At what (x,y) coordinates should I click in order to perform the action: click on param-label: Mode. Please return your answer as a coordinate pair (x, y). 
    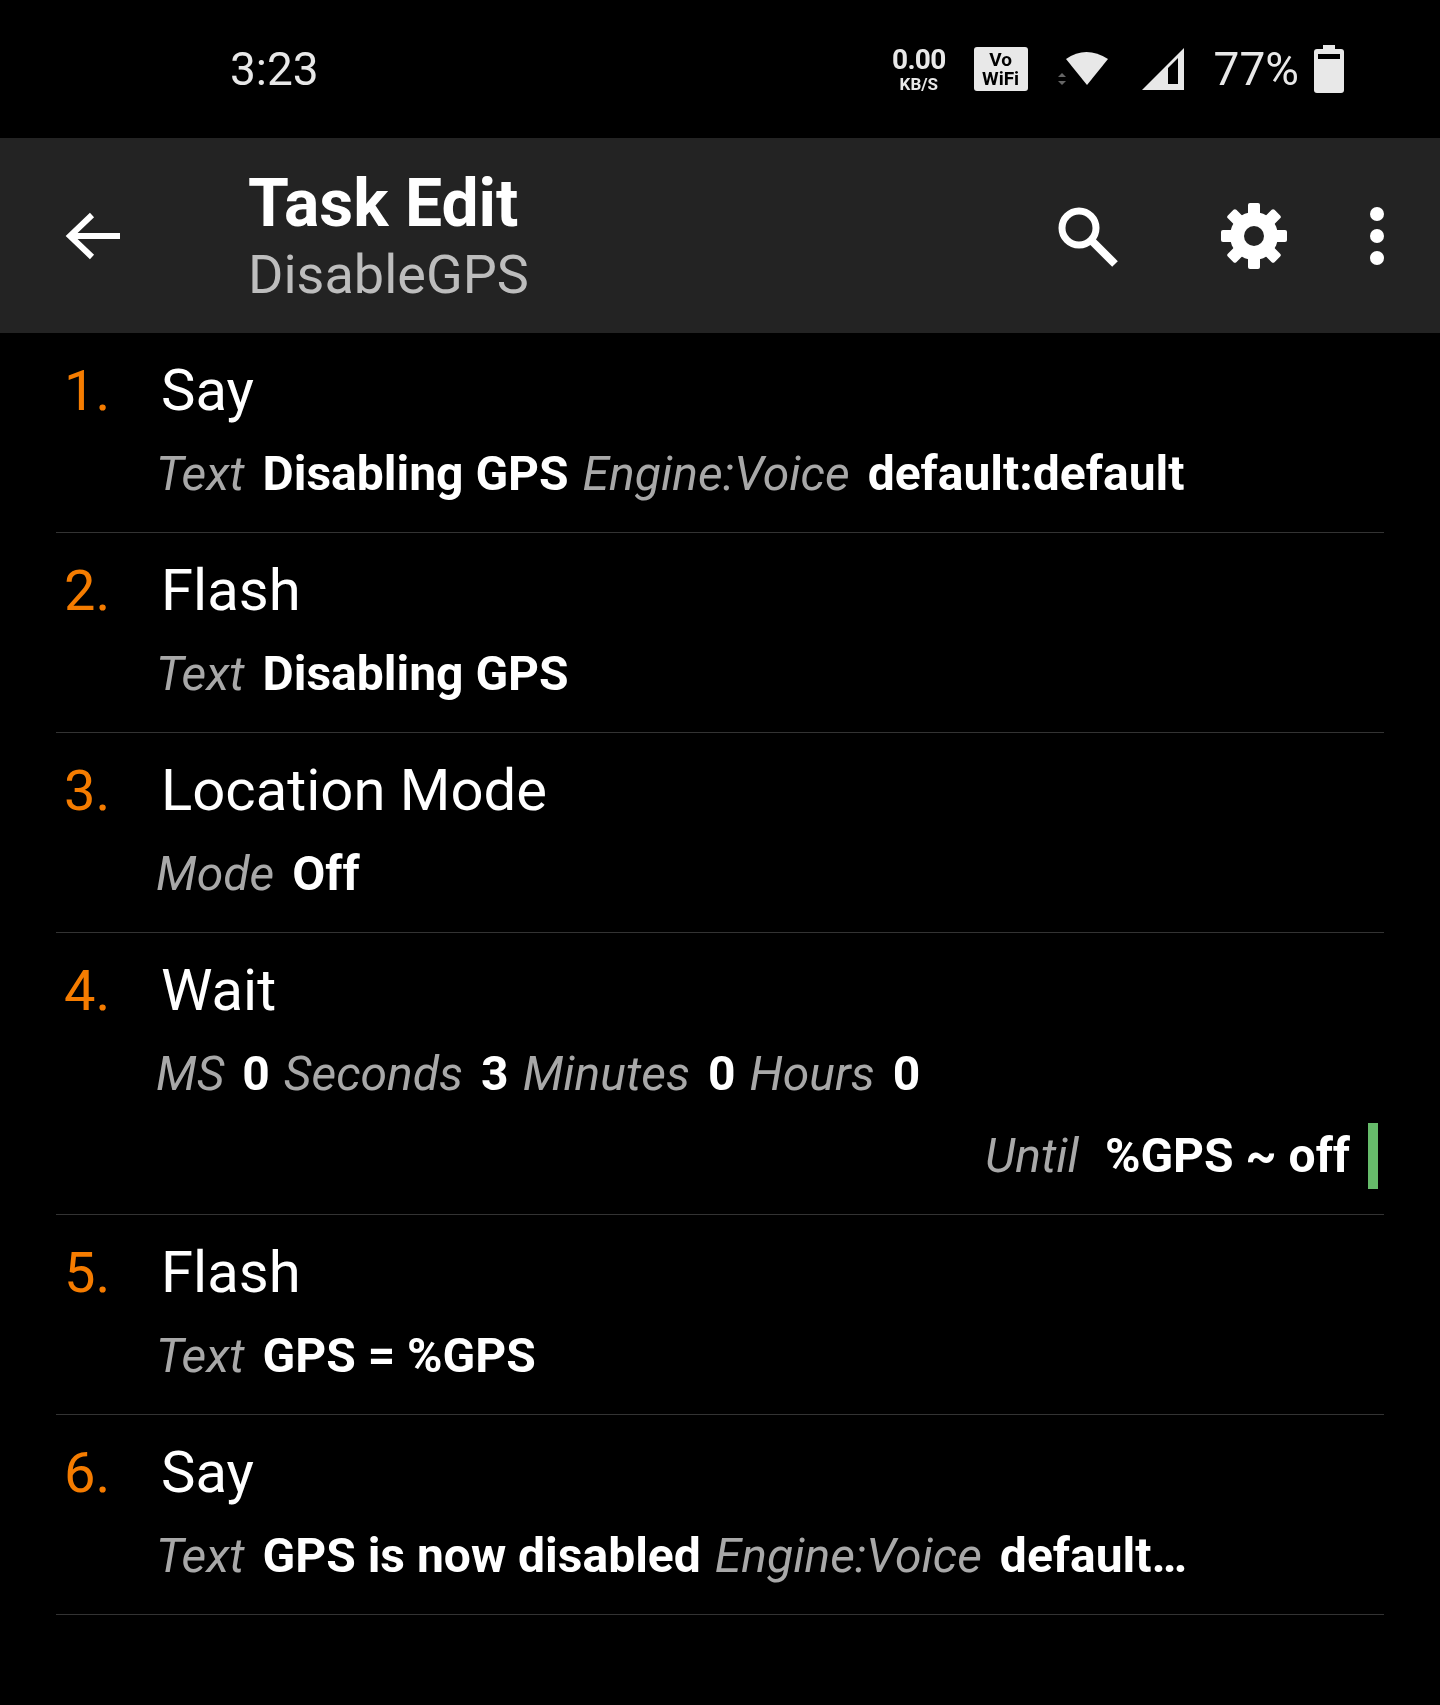
    Looking at the image, I should click on (215, 874).